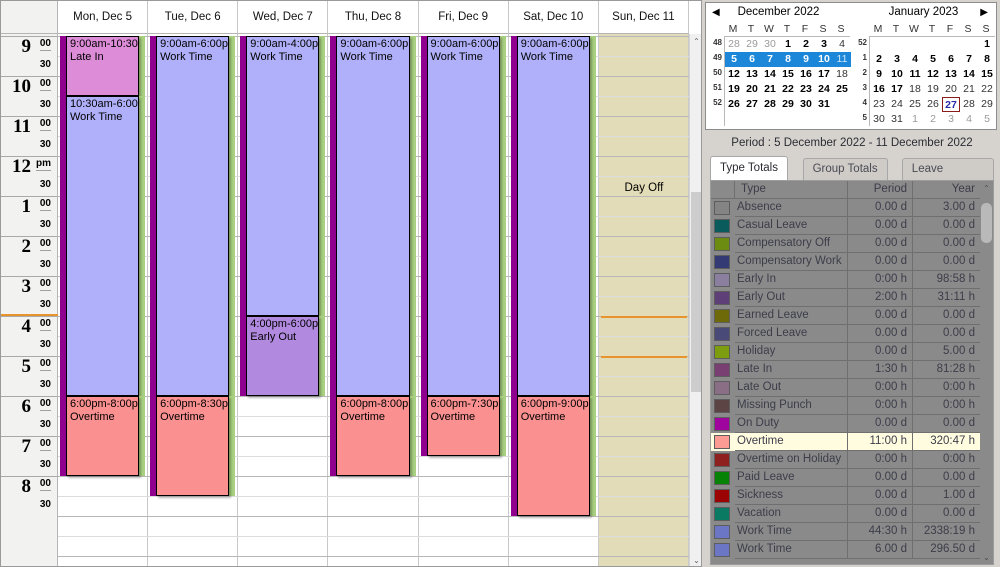 This screenshot has width=1000, height=567. Describe the element at coordinates (951, 89) in the screenshot. I see `mini-calendar-day: 20` at that location.